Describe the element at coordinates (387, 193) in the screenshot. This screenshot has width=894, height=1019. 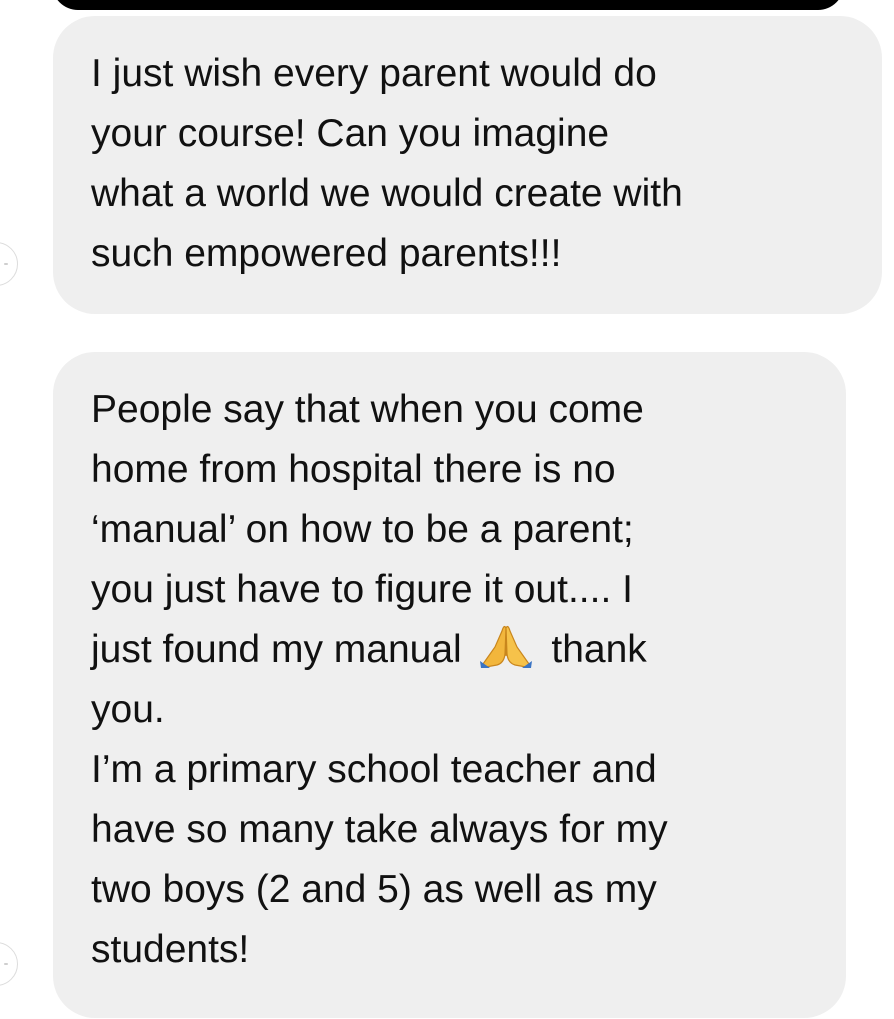
I see `message-line: what a world we would create with` at that location.